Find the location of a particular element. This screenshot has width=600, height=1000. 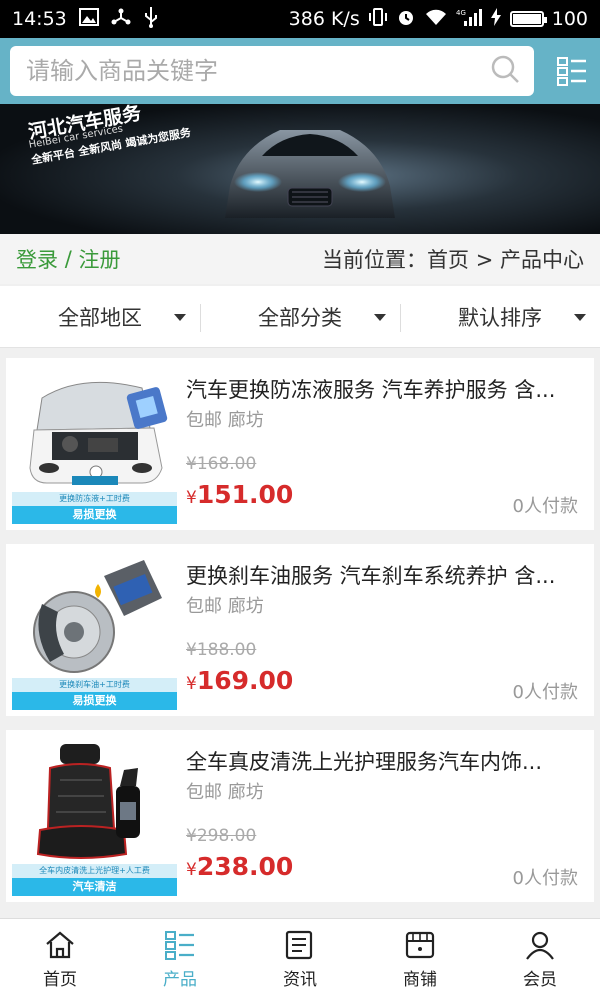

product-image-caption: 全车内皮清洗上光护理+人工费 is located at coordinates (94, 871).